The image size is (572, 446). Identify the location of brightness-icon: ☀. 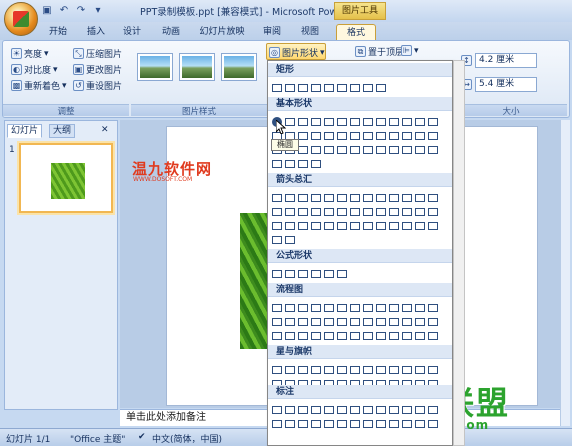
(16, 53).